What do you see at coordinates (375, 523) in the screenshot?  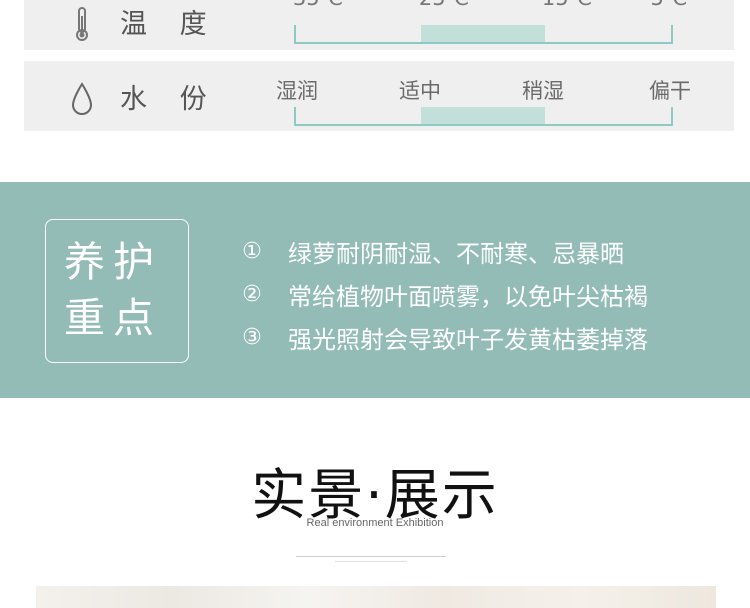 I see `showcase-subtitle: Real environment Exhibition` at bounding box center [375, 523].